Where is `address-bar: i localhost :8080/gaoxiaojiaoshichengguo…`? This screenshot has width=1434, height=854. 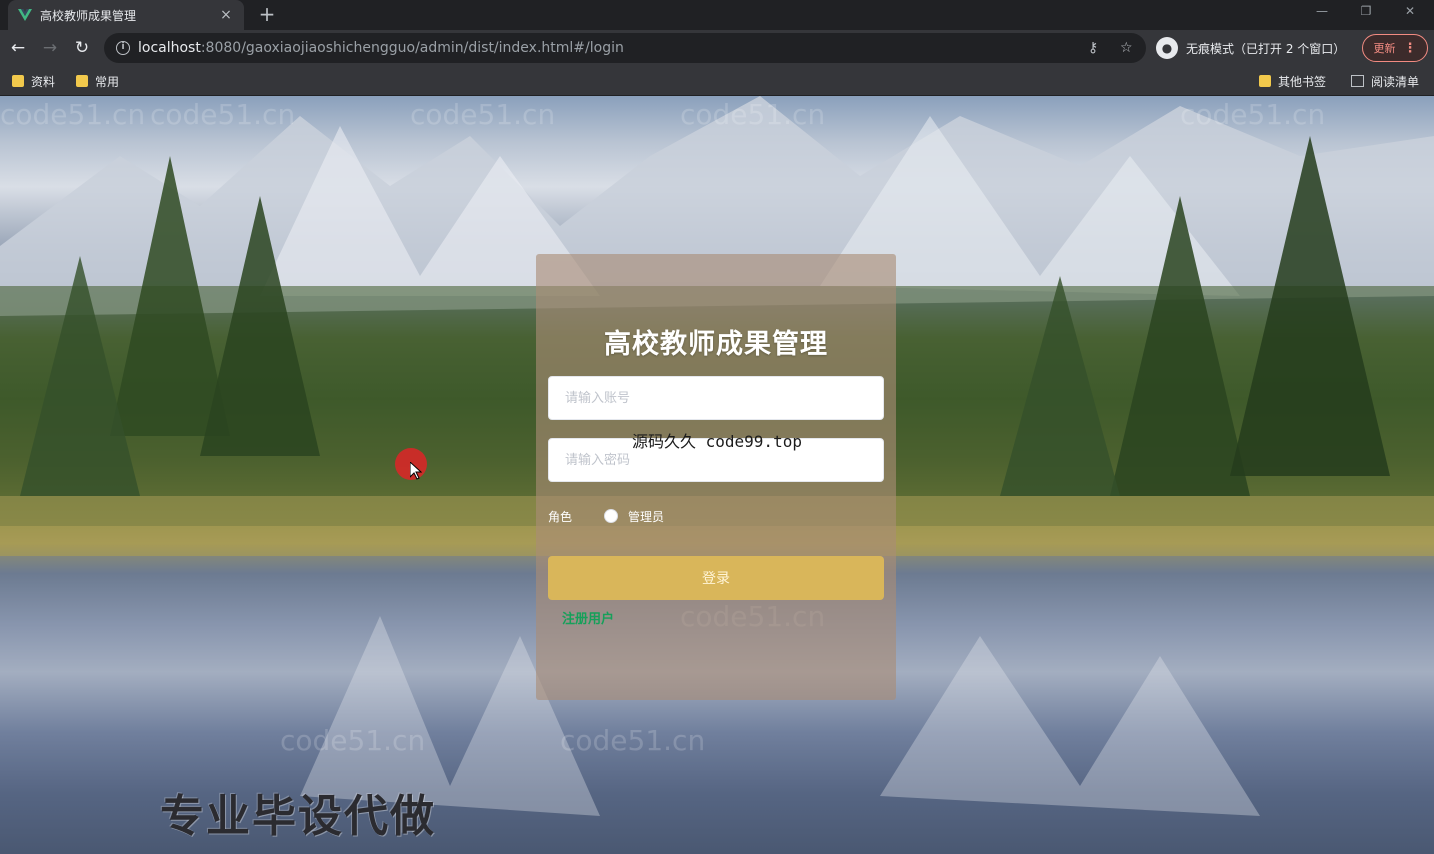
address-bar: i localhost :8080/gaoxiaojiaoshichengguo… is located at coordinates (625, 48).